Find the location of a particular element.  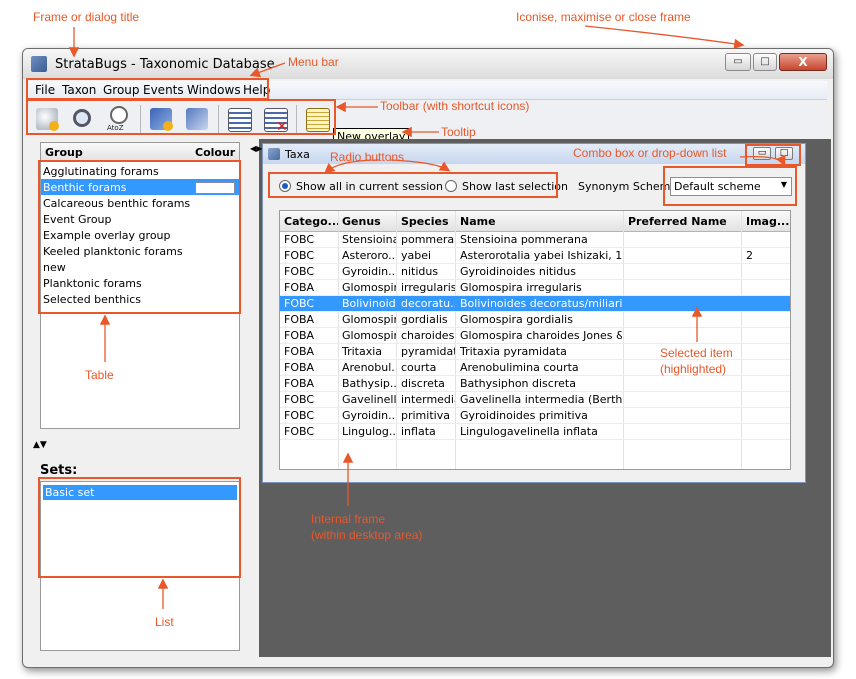

annotation-table-box is located at coordinates (139, 237).